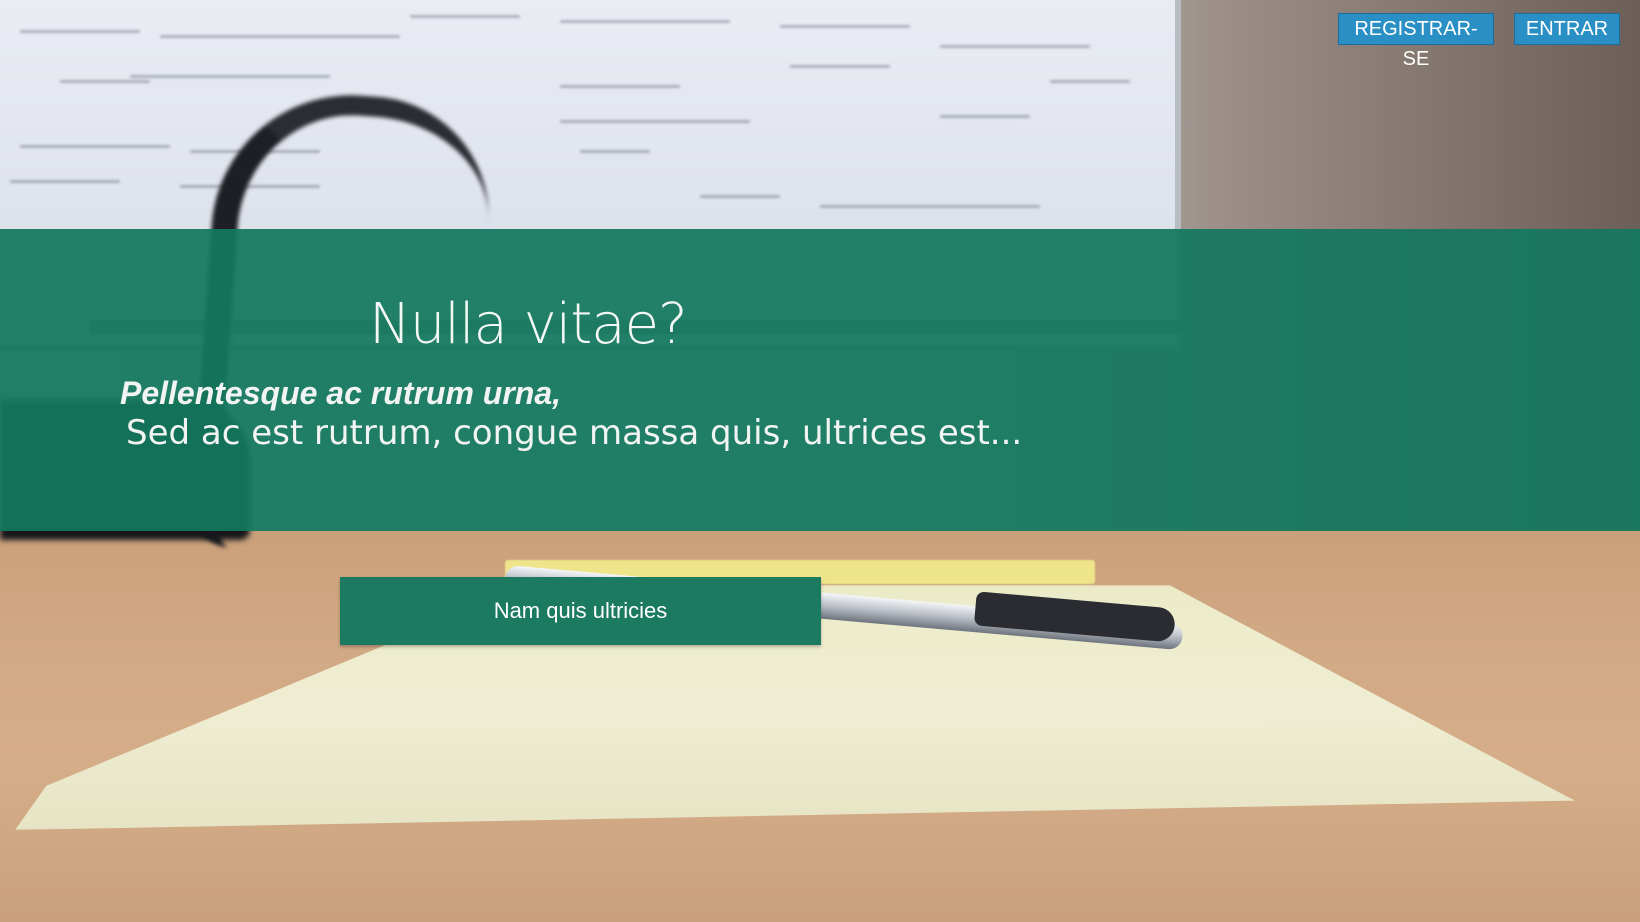 This screenshot has width=1640, height=922. What do you see at coordinates (580, 611) in the screenshot?
I see `cta-button: Nam quis ultricies` at bounding box center [580, 611].